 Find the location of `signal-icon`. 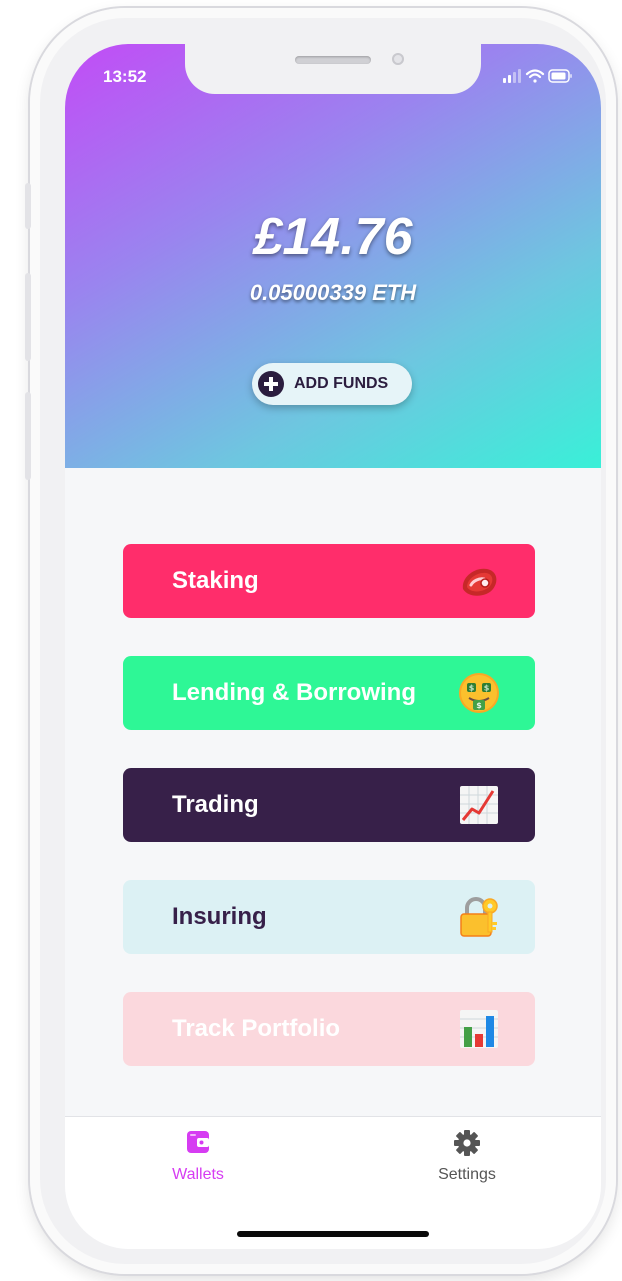

signal-icon is located at coordinates (512, 76).